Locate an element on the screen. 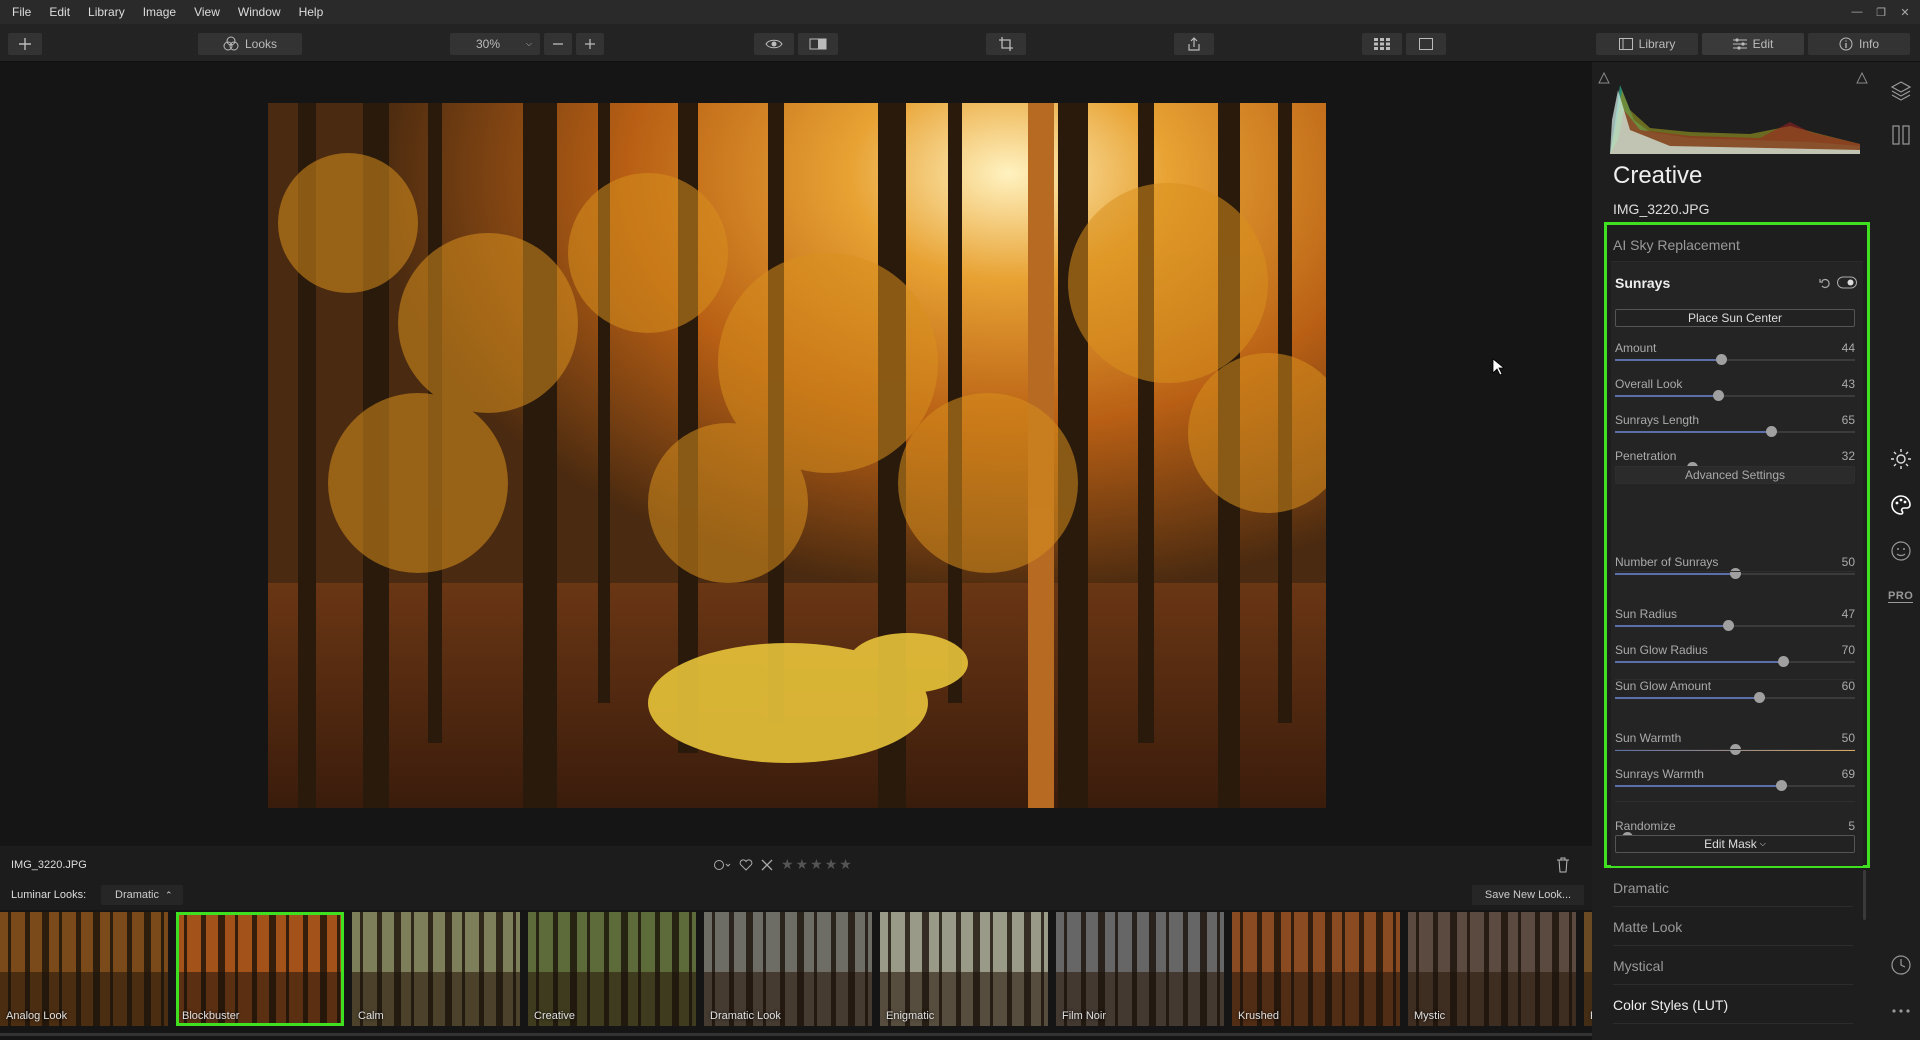 The width and height of the screenshot is (1920, 1040). star-rating: ★ ★ ★ ★ ★ is located at coordinates (816, 864).